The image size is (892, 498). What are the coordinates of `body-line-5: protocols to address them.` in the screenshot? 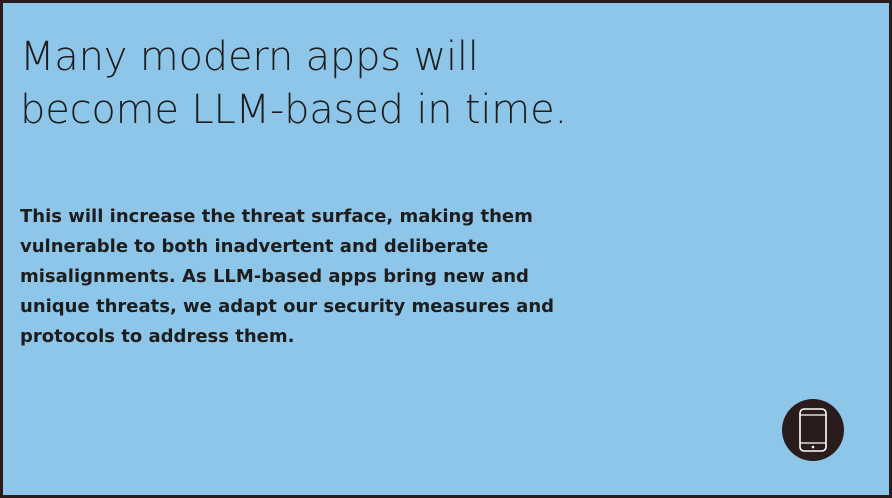 It's located at (157, 336).